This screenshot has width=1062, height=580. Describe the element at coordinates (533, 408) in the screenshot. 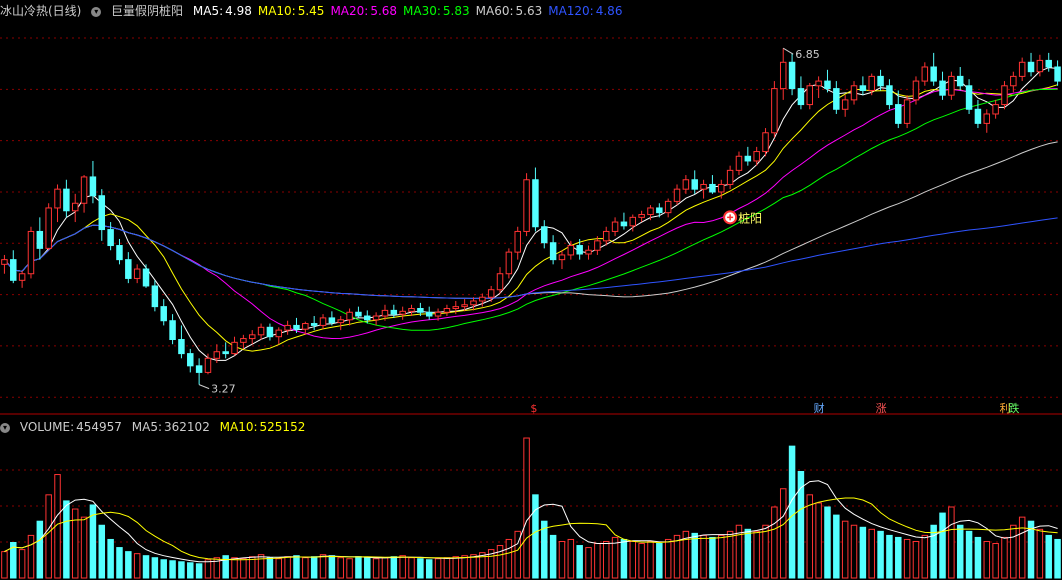

I see `event-marker: $` at that location.